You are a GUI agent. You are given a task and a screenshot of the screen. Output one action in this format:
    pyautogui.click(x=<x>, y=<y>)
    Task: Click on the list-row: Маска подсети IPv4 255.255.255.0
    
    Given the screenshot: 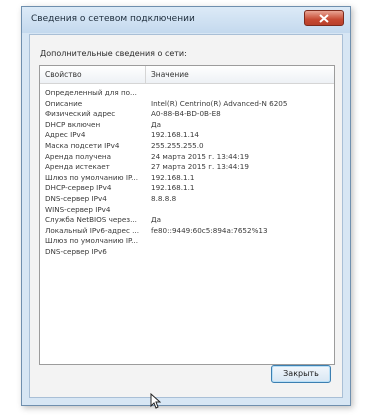 What is the action you would take?
    pyautogui.click(x=187, y=146)
    